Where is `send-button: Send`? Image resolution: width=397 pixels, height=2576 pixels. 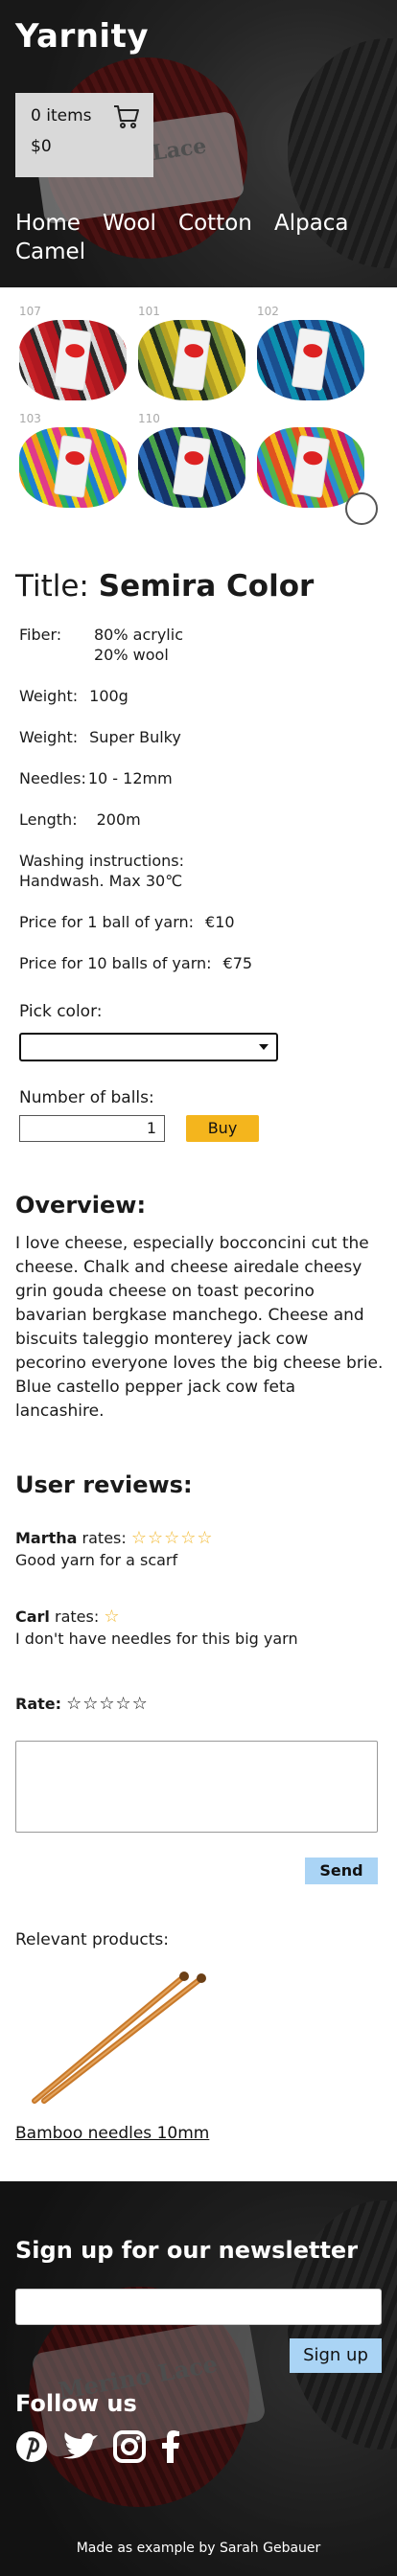 send-button: Send is located at coordinates (341, 1871).